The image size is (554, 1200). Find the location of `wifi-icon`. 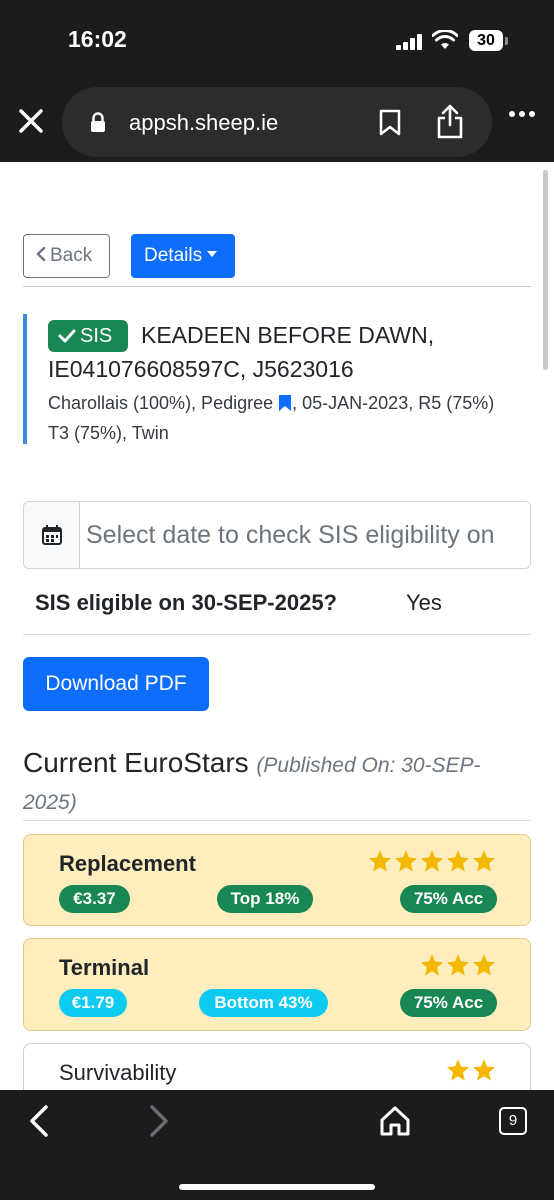

wifi-icon is located at coordinates (445, 39).